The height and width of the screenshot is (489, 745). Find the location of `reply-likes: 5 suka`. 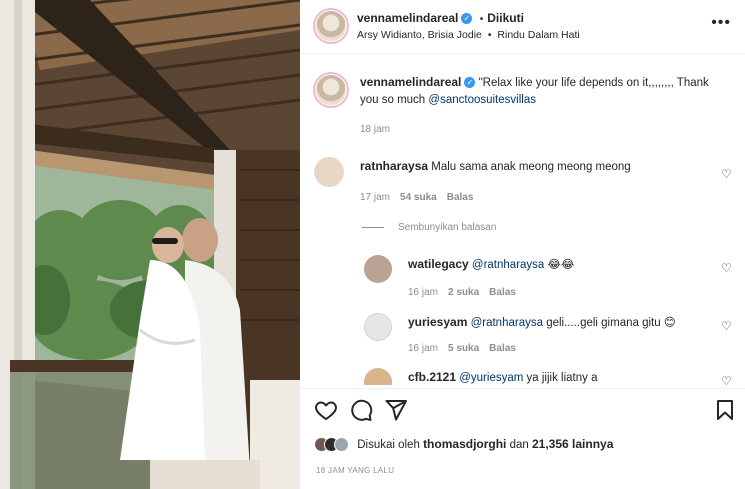

reply-likes: 5 suka is located at coordinates (463, 348).